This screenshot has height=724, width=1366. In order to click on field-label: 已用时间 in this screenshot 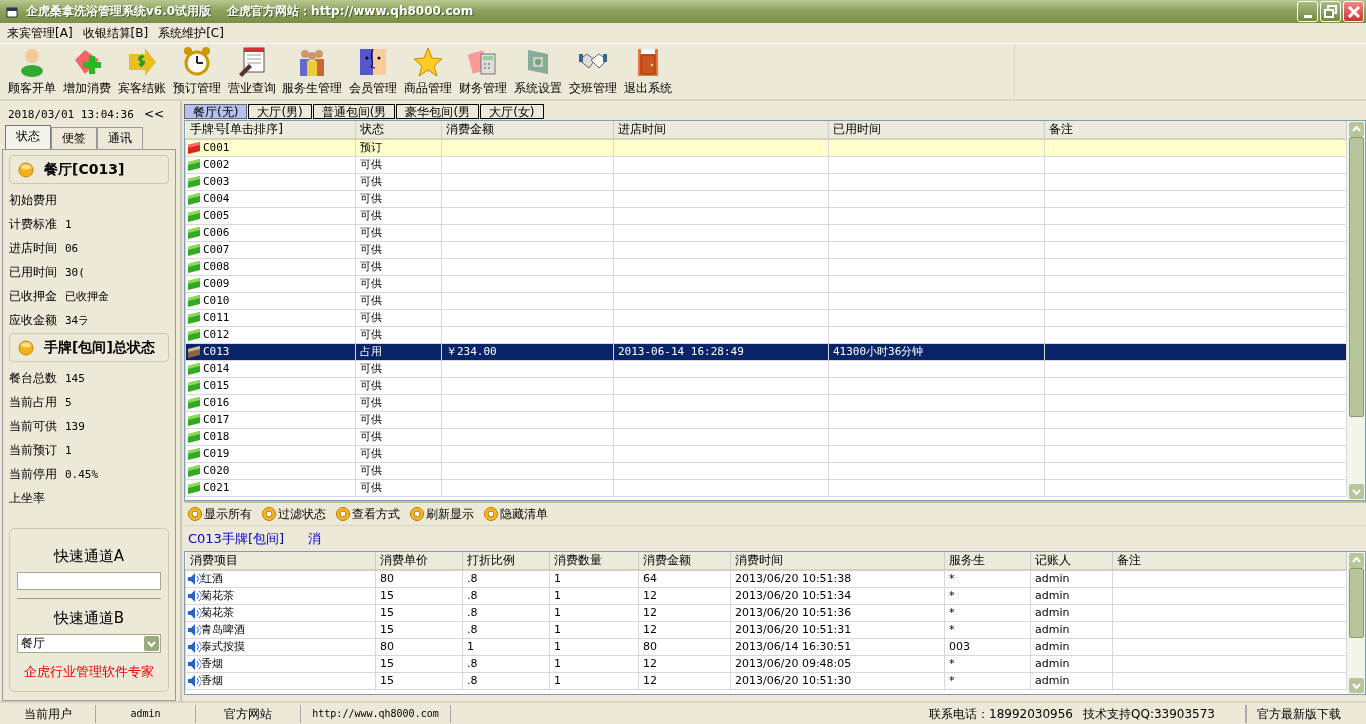, I will do `click(33, 272)`.